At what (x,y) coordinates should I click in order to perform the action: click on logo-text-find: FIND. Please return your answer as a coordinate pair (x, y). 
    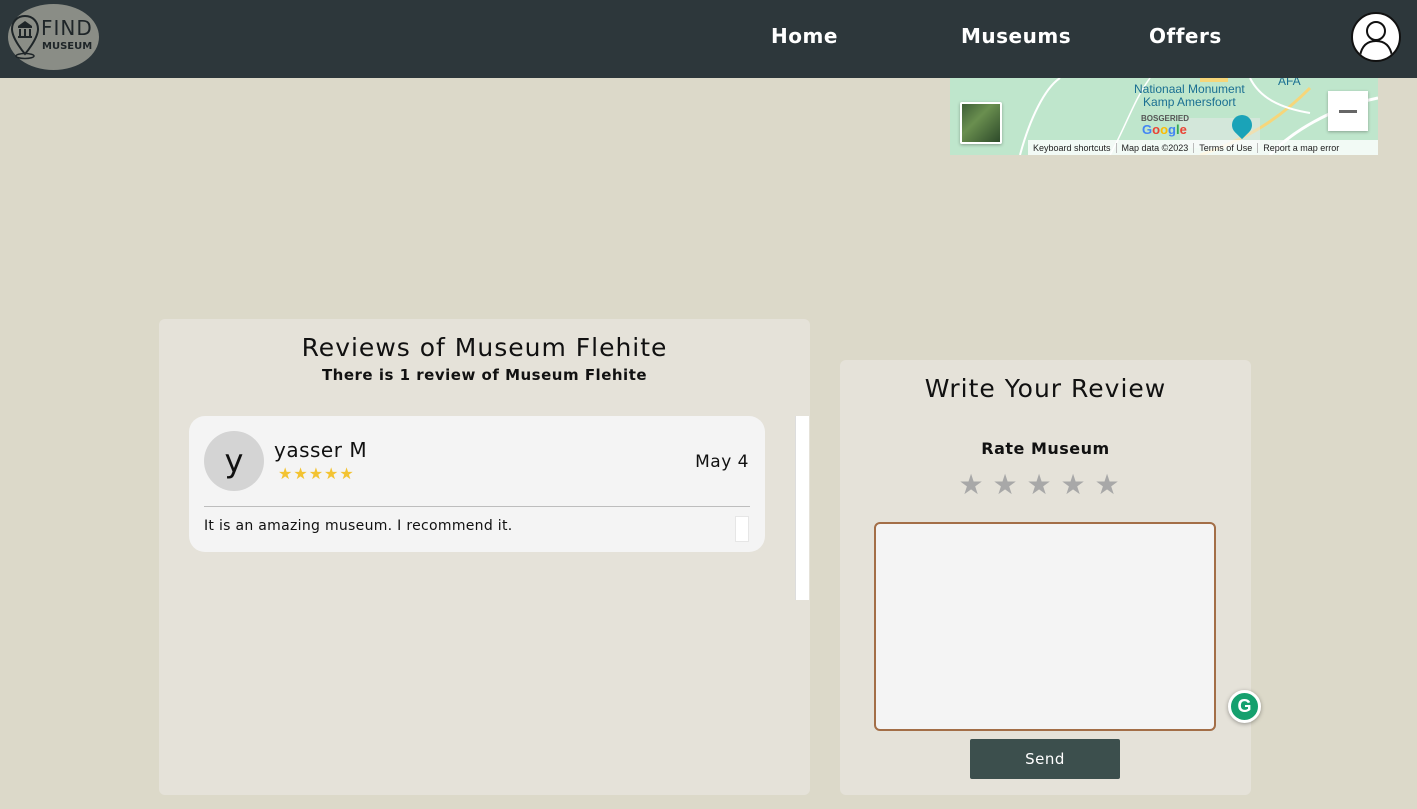
    Looking at the image, I should click on (67, 28).